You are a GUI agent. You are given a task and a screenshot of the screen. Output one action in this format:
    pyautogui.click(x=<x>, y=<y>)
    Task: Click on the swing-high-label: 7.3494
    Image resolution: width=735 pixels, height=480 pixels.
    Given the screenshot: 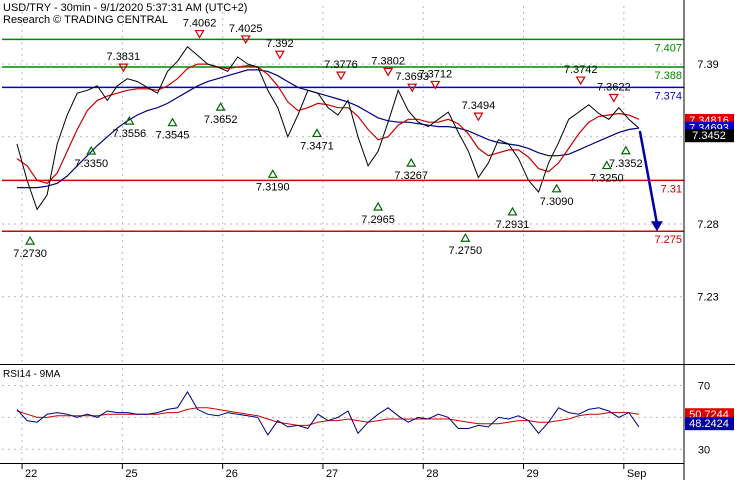 What is the action you would take?
    pyautogui.click(x=479, y=106)
    